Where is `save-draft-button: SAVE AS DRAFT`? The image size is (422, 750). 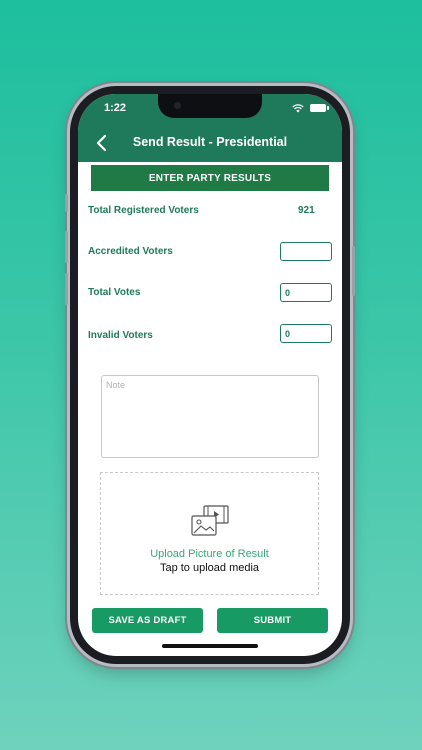 save-draft-button: SAVE AS DRAFT is located at coordinates (147, 620).